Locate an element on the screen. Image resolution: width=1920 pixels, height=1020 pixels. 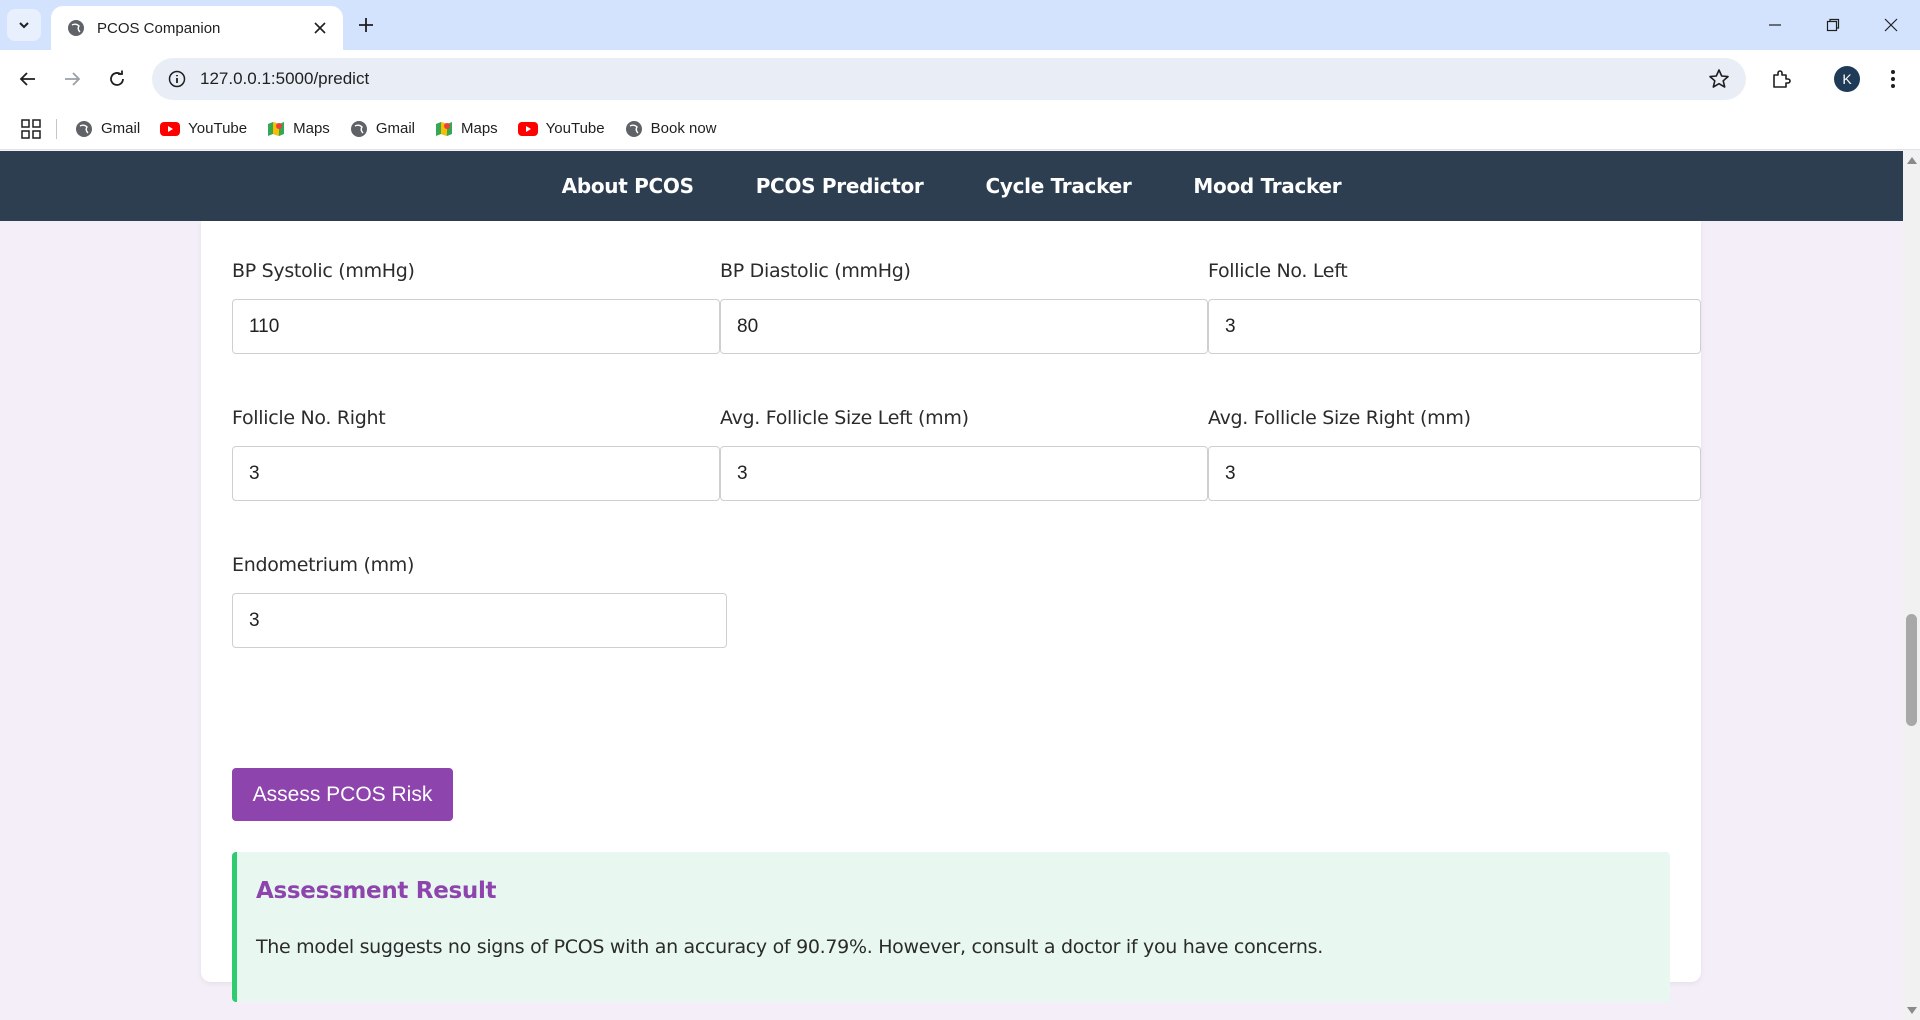
assess-pcos-risk-button: Assess PCOS Risk is located at coordinates (342, 794).